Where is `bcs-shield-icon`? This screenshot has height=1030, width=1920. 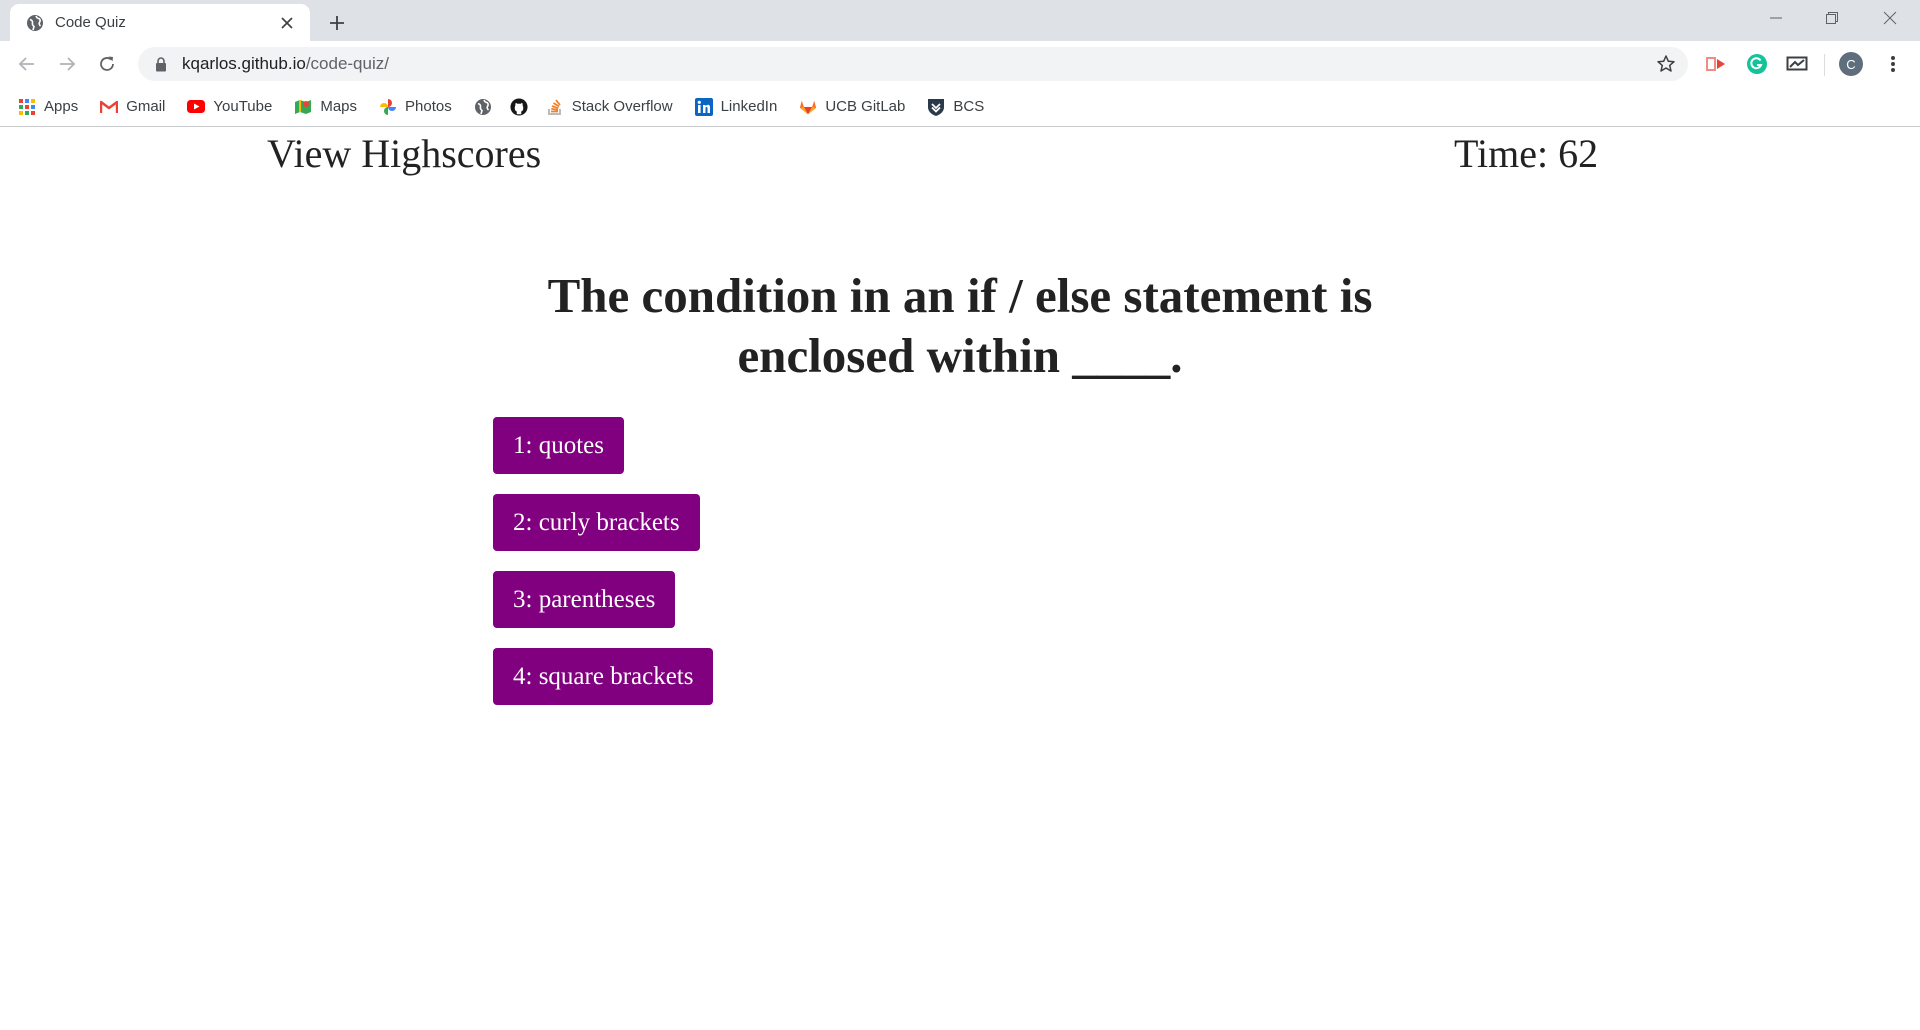 bcs-shield-icon is located at coordinates (936, 107).